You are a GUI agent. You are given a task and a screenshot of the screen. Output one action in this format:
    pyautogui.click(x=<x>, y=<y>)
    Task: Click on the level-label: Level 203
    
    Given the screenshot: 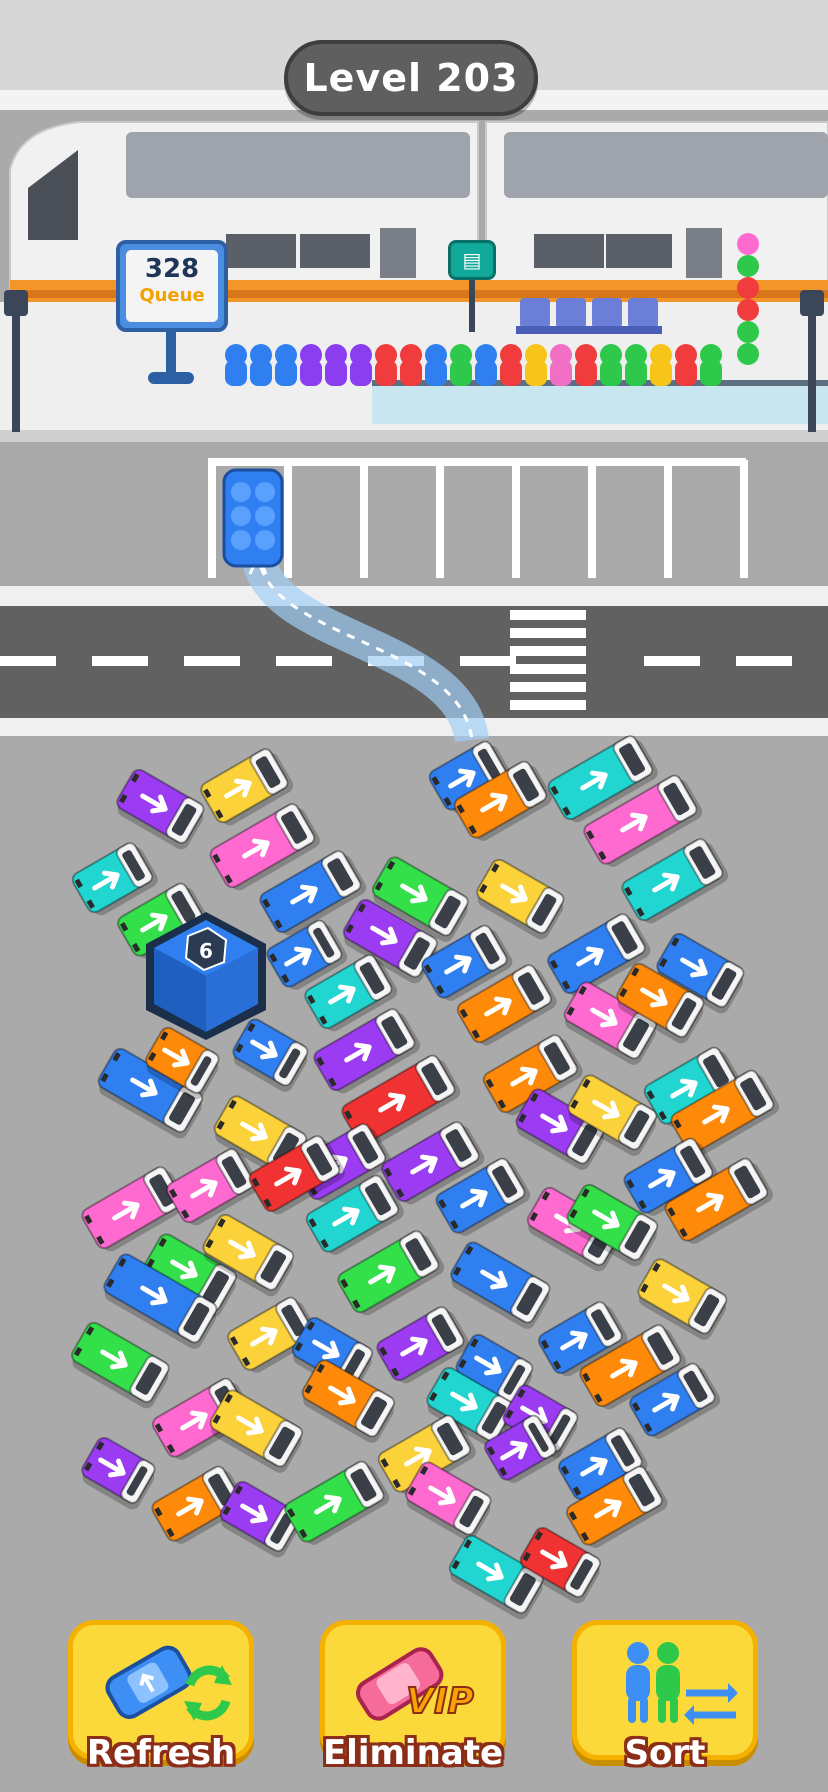 What is the action you would take?
    pyautogui.click(x=411, y=78)
    